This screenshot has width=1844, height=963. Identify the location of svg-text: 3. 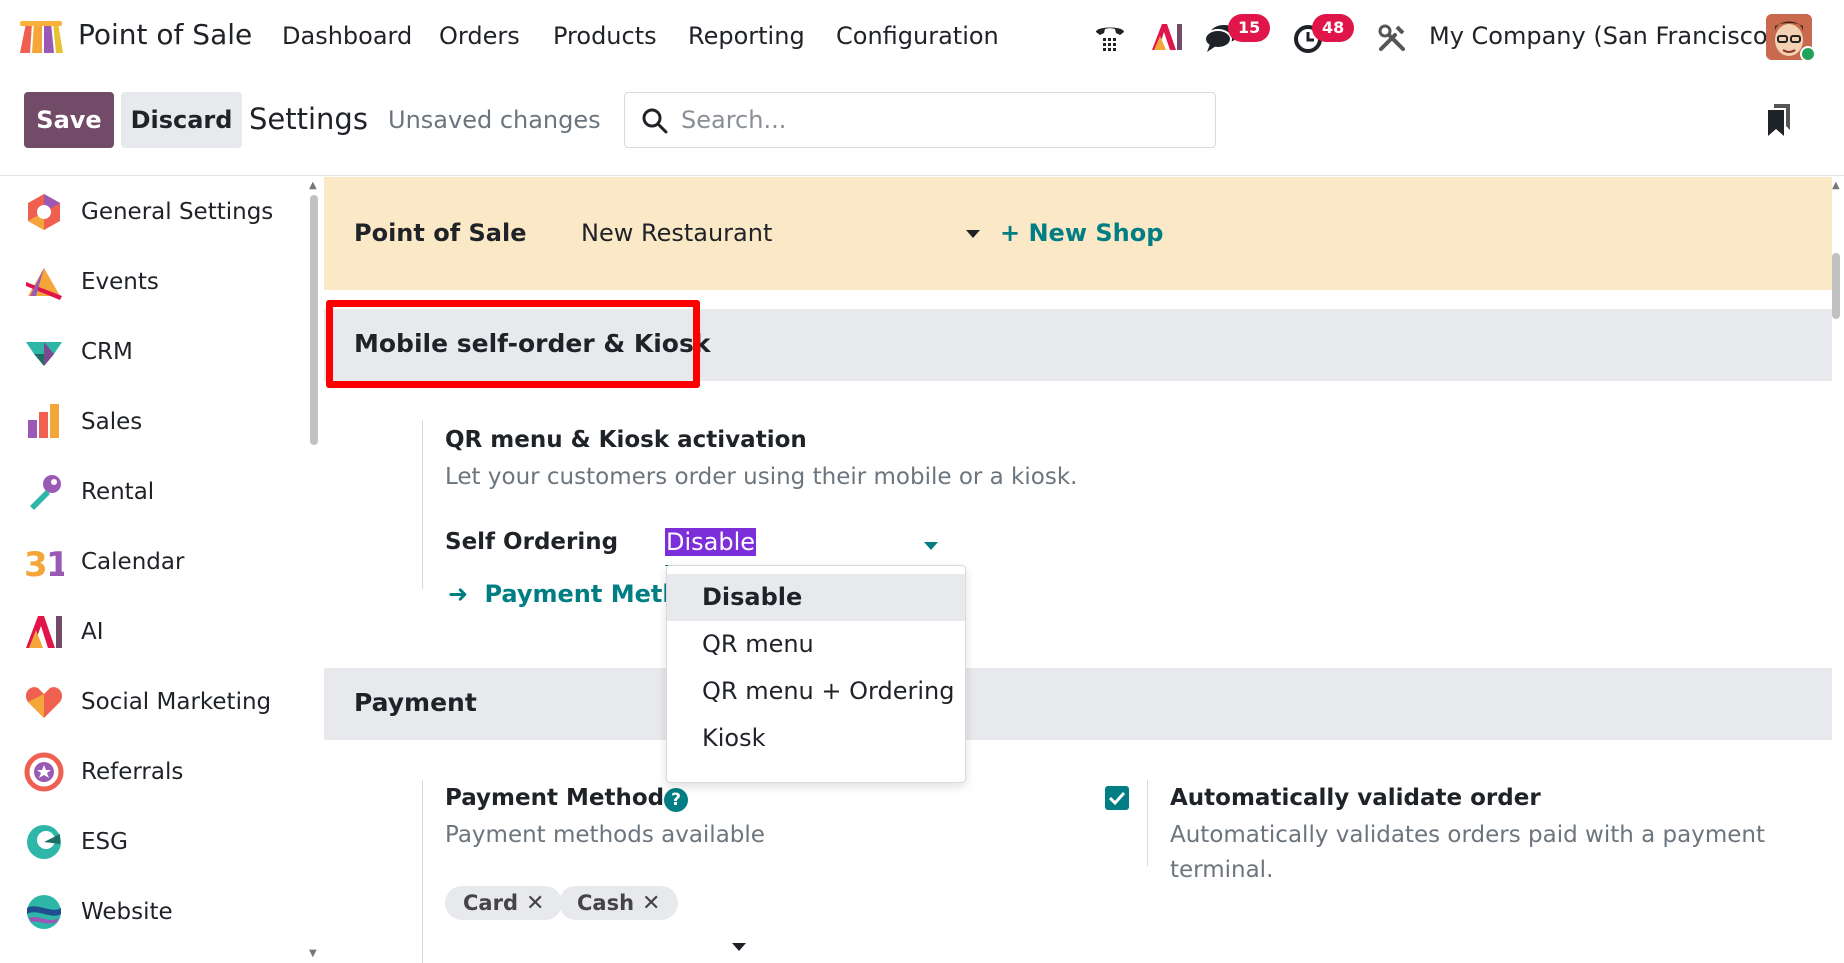
(36, 563).